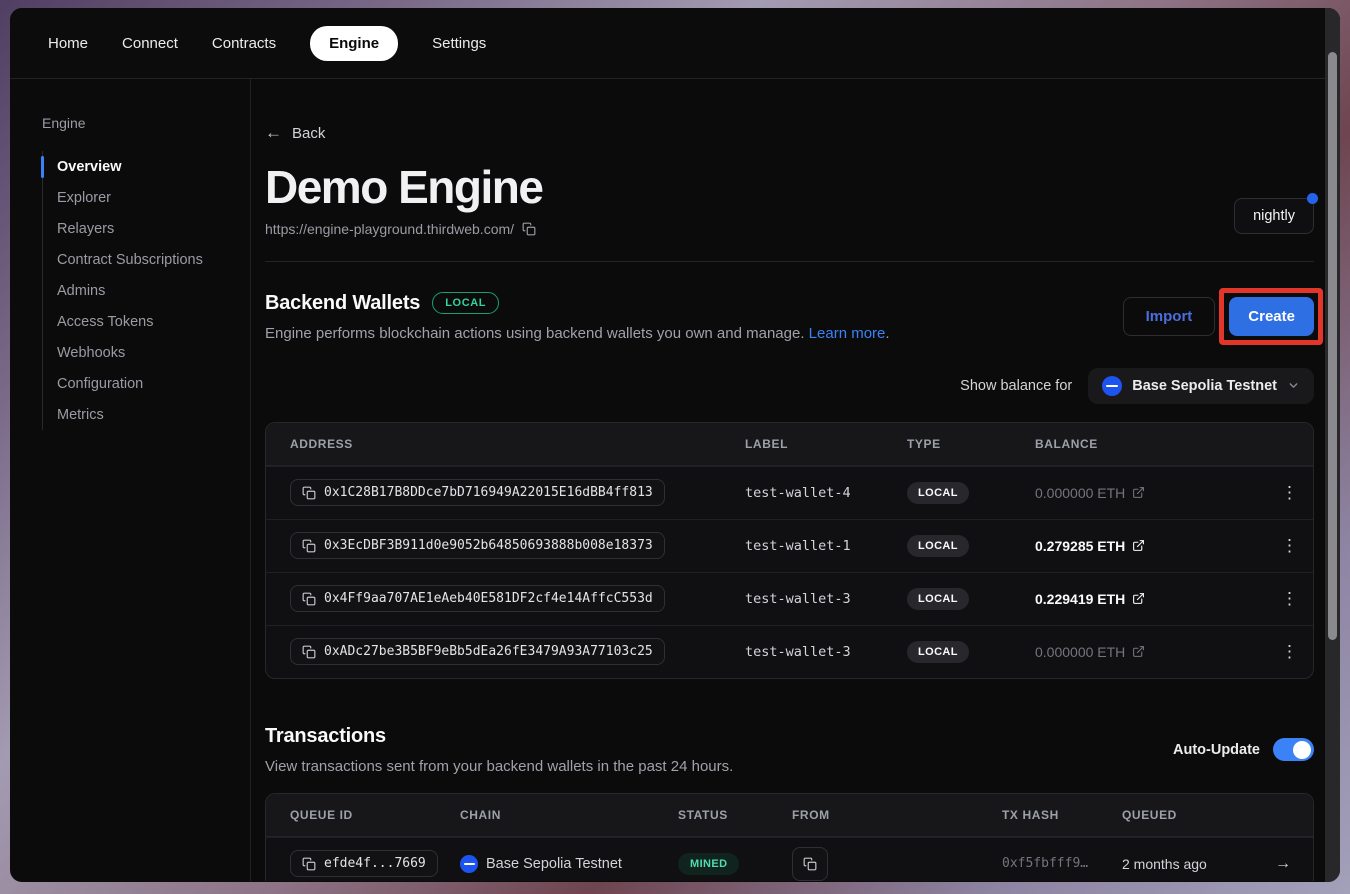 Image resolution: width=1350 pixels, height=894 pixels. I want to click on sidebar-item-webhooks: Webhooks, so click(146, 353).